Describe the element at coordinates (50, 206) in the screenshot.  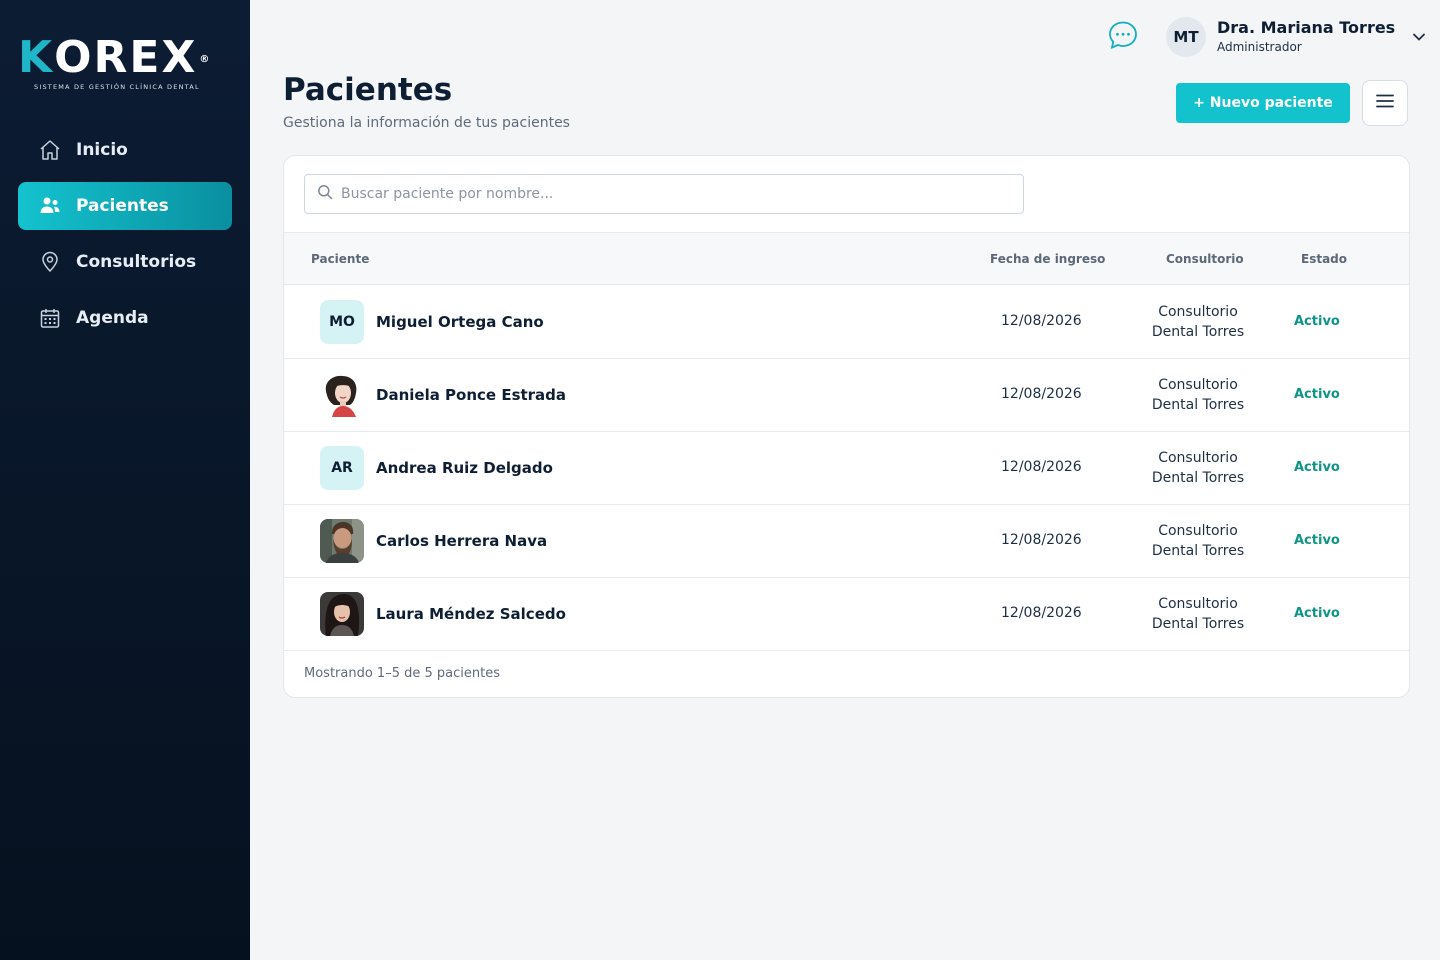
I see `users-icon` at that location.